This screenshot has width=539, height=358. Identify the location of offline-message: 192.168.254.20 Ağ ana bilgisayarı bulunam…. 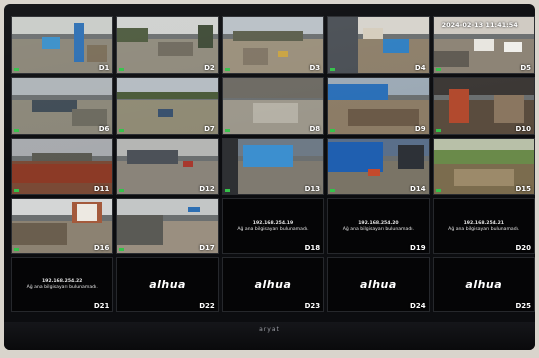
(378, 227).